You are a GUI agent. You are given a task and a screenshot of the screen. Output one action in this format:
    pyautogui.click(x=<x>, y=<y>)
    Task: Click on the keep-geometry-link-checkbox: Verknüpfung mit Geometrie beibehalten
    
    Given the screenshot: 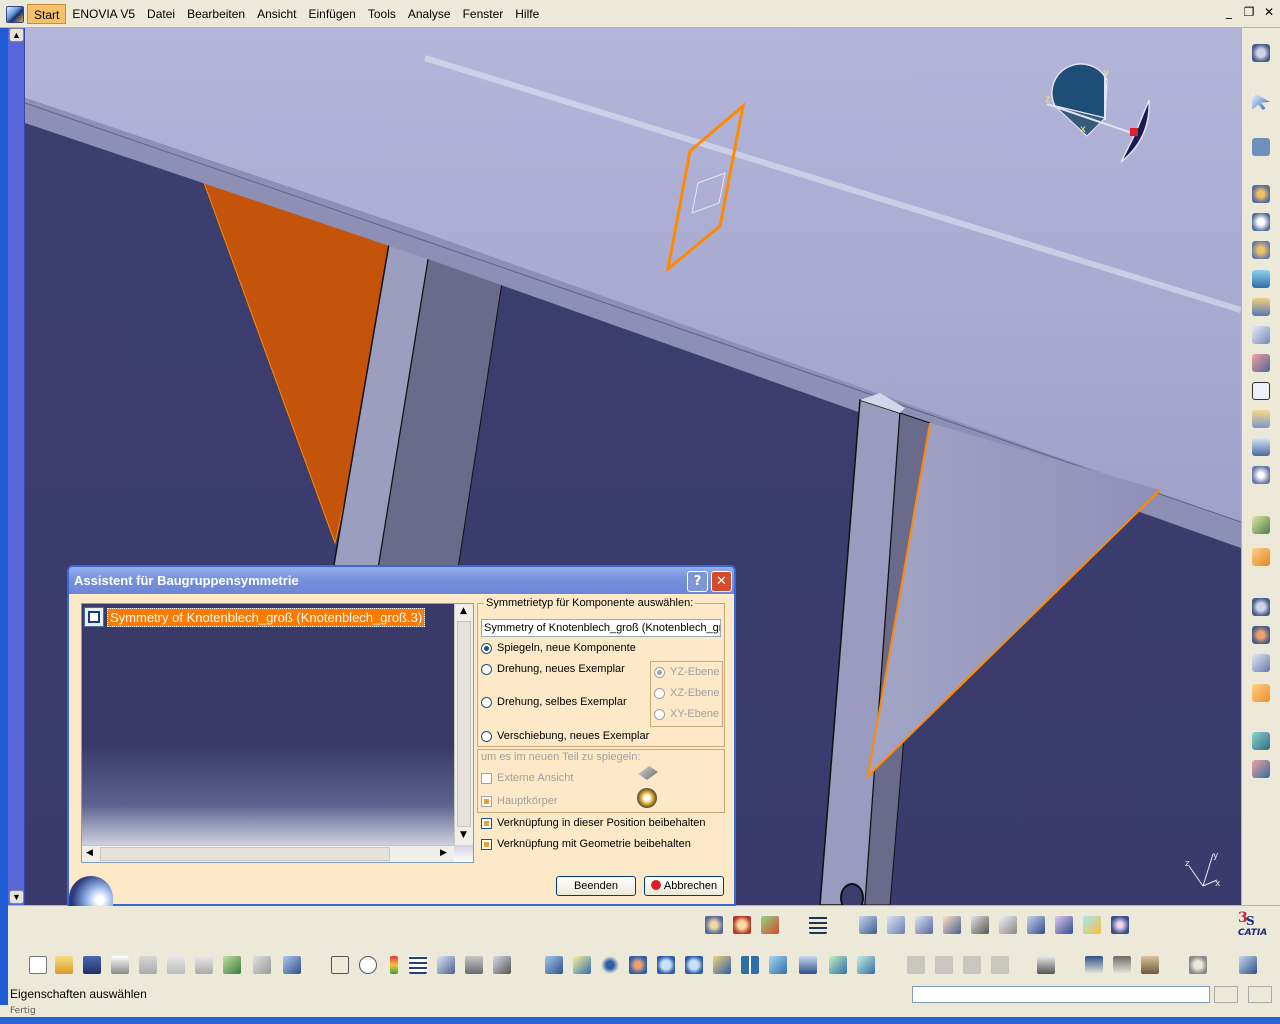 What is the action you would take?
    pyautogui.click(x=586, y=844)
    